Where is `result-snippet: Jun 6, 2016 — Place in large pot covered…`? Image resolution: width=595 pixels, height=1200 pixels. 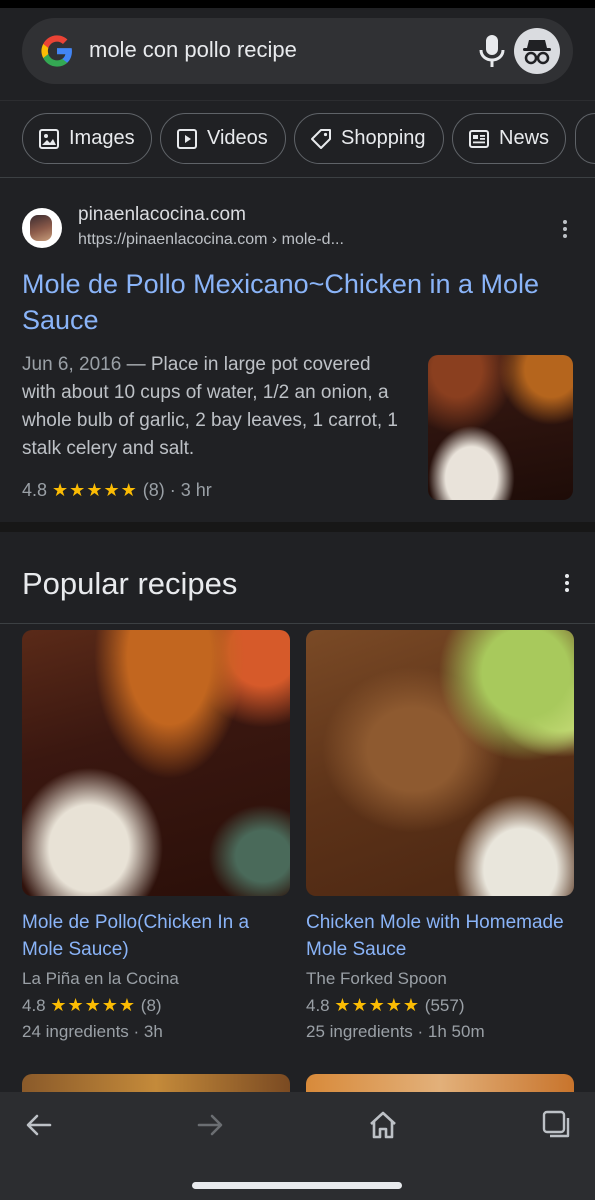
result-snippet: Jun 6, 2016 — Place in large pot covered… is located at coordinates (214, 407).